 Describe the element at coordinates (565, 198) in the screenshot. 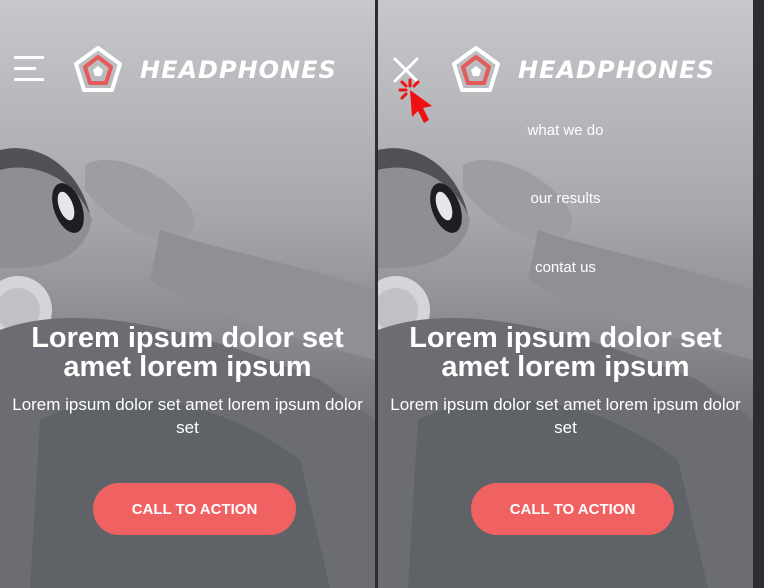

I see `nav-item-our-results: our results` at that location.